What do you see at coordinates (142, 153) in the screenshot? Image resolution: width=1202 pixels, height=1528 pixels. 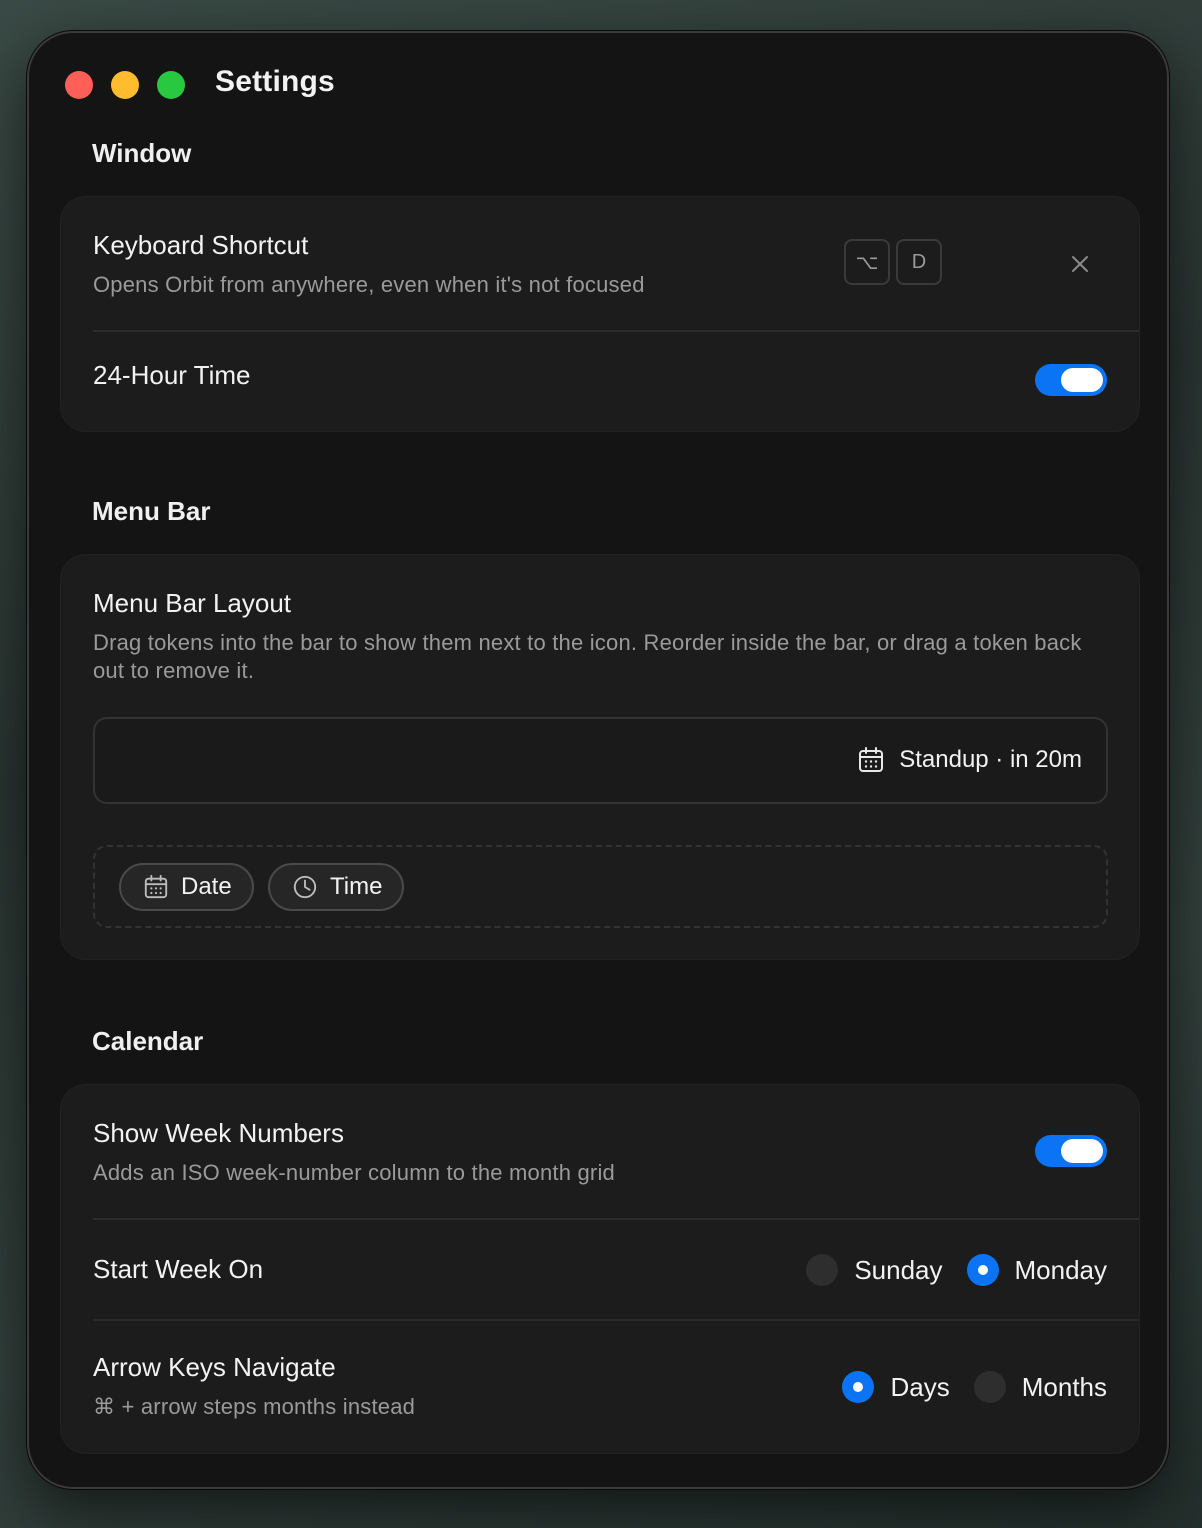 I see `section-header-window: Window` at bounding box center [142, 153].